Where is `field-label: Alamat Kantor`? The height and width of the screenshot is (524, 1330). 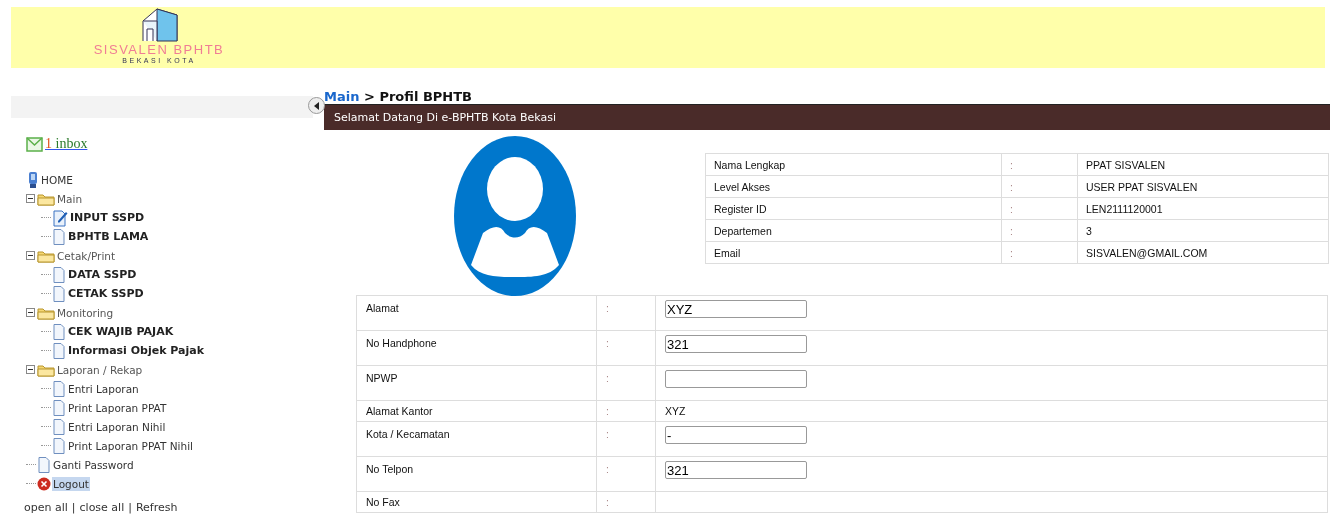
field-label: Alamat Kantor is located at coordinates (476, 411).